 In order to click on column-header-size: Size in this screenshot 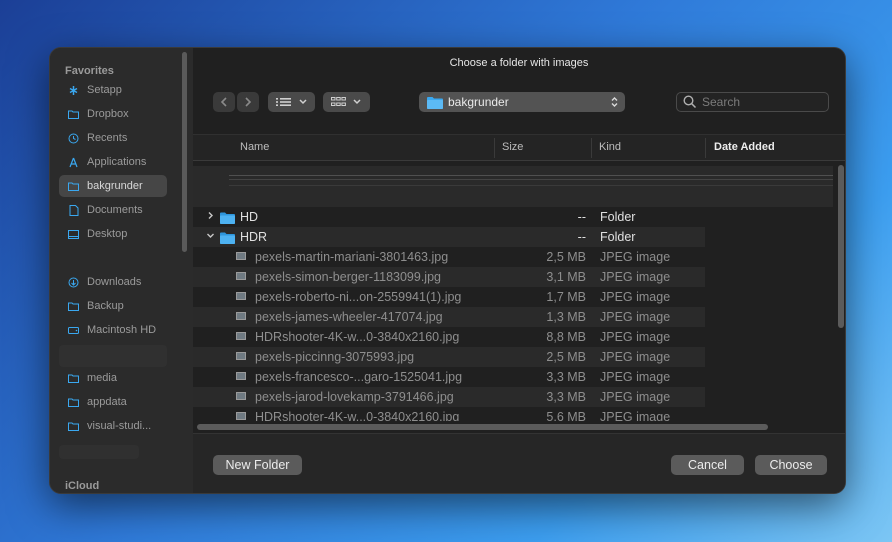, I will do `click(512, 147)`.